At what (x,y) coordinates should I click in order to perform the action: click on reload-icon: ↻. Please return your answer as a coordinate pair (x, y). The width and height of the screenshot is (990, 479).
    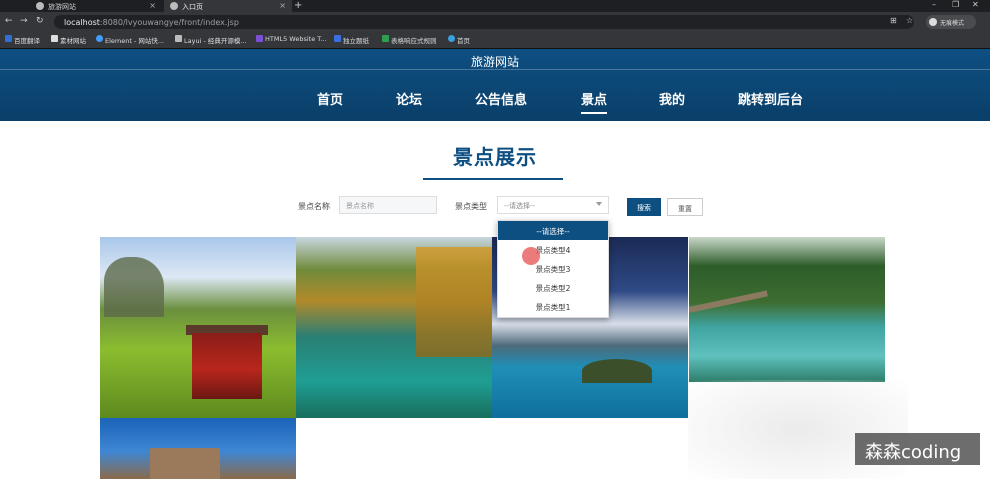
    Looking at the image, I should click on (40, 21).